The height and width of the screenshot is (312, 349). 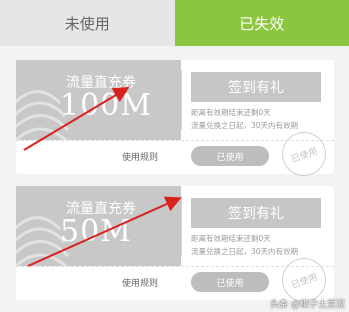 I want to click on coupon-amount: 100M, so click(x=106, y=105).